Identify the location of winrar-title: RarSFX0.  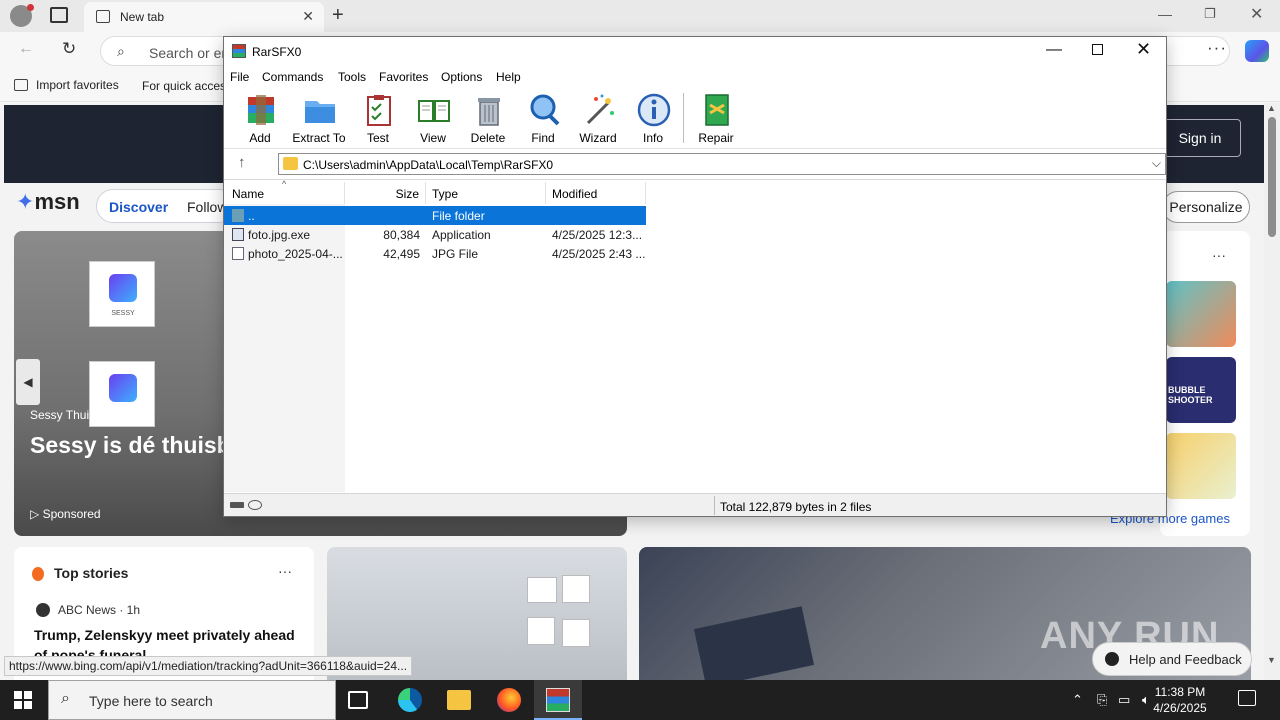
(277, 52).